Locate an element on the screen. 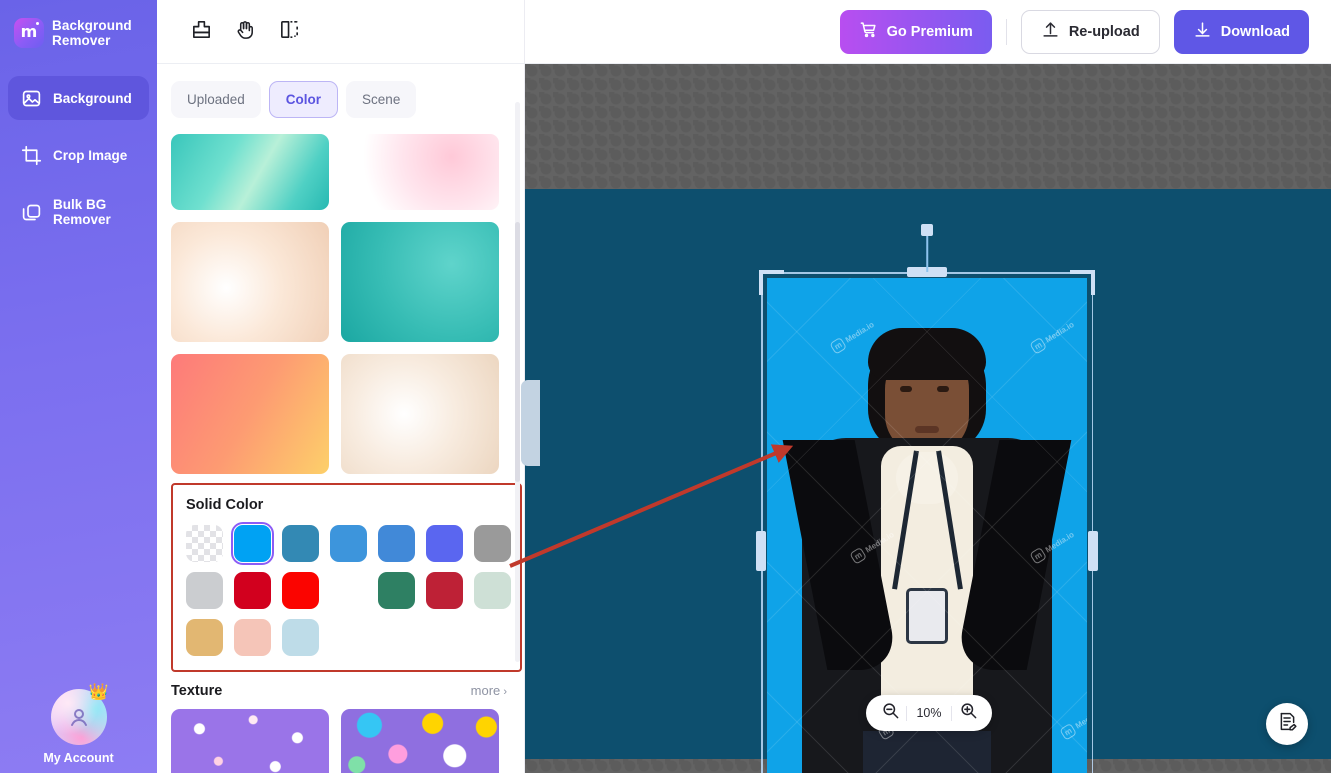 The width and height of the screenshot is (1331, 773). tab-color: Color is located at coordinates (303, 99).